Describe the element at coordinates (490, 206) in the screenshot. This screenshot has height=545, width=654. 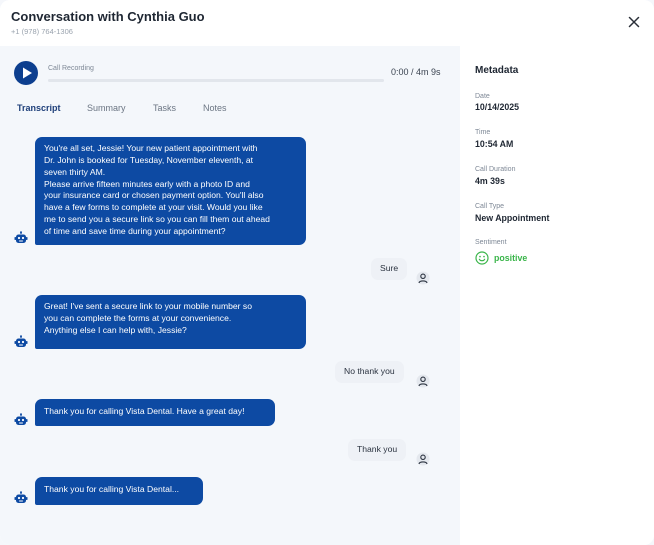
I see `call-type-label: Call Type` at that location.